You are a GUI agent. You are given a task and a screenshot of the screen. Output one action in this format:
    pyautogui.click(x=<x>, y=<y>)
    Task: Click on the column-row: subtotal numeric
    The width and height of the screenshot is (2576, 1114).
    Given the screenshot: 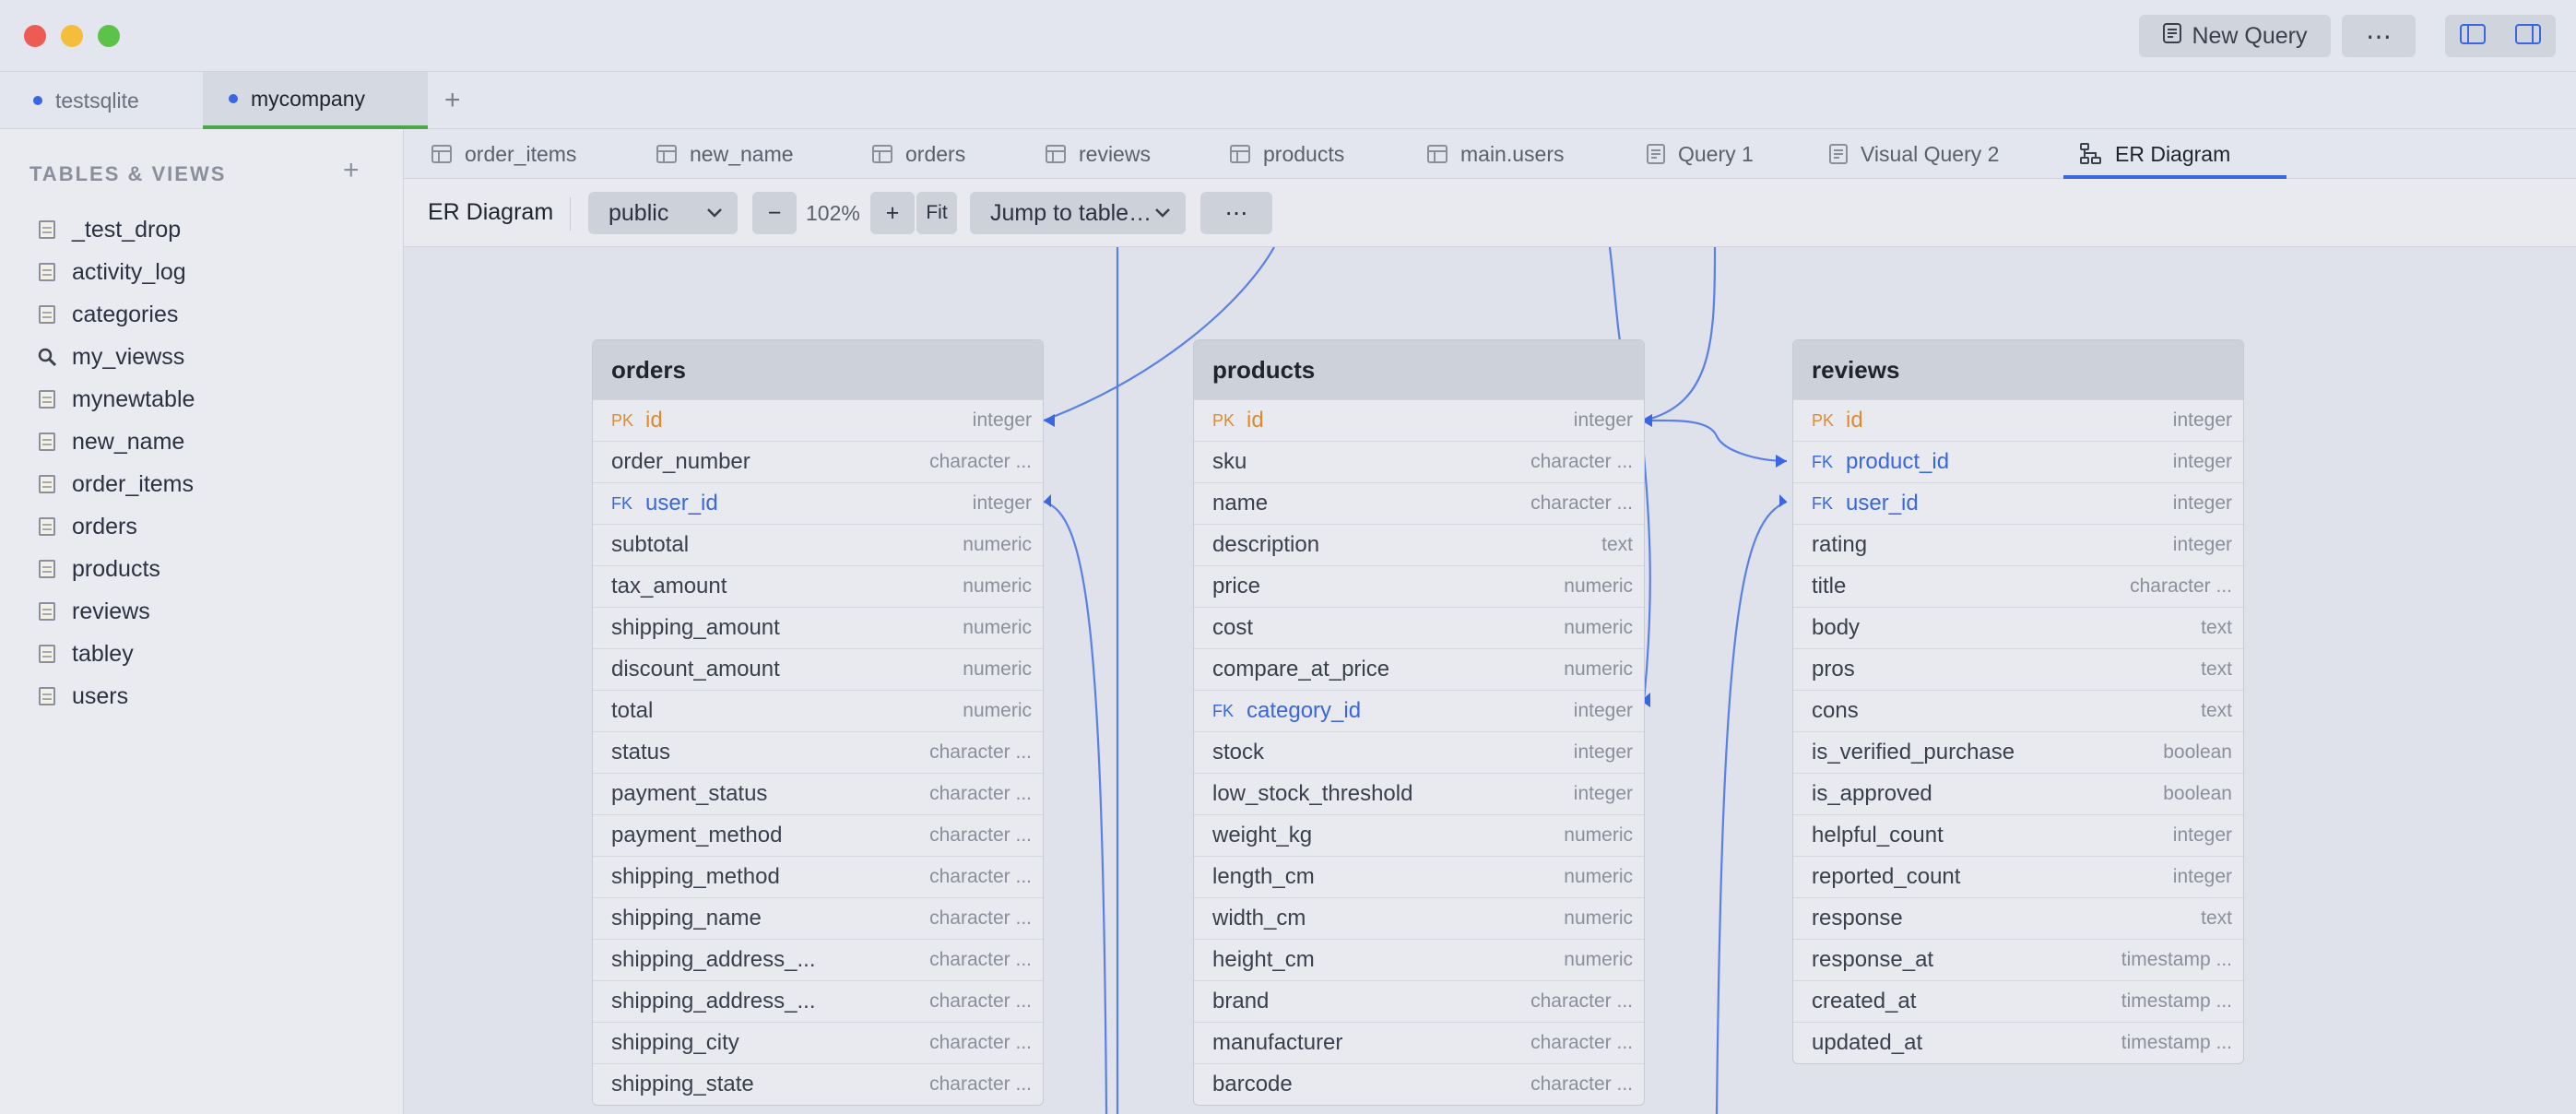 What is the action you would take?
    pyautogui.click(x=818, y=544)
    